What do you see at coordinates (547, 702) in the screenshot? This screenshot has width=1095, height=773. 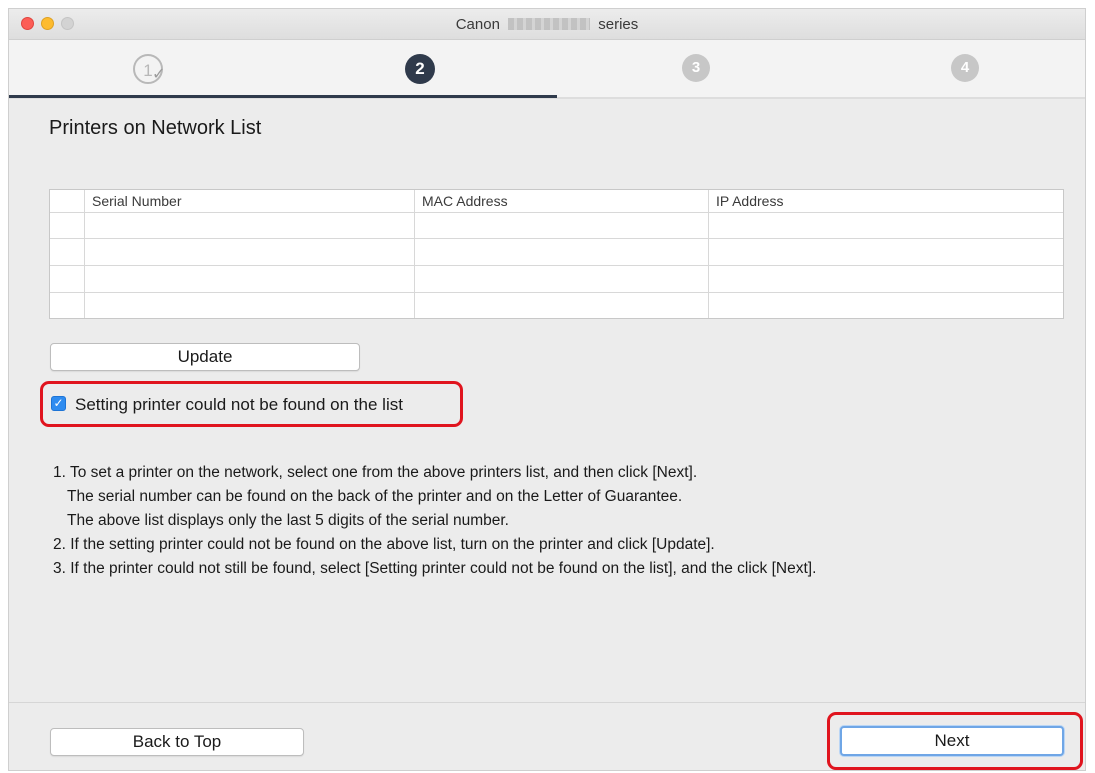 I see `footer-divider` at bounding box center [547, 702].